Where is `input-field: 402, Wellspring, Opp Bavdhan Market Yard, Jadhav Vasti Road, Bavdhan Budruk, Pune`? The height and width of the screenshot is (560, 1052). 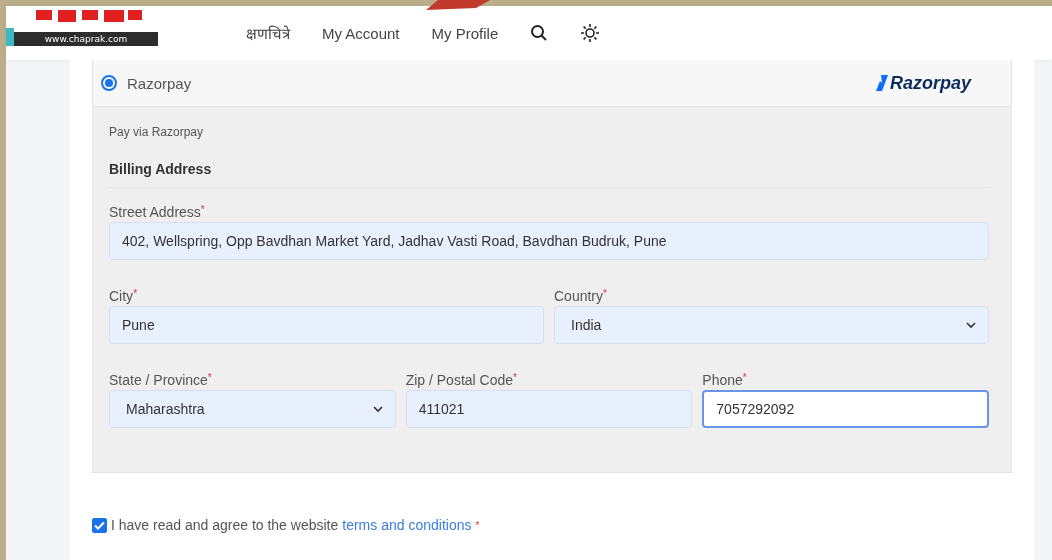 input-field: 402, Wellspring, Opp Bavdhan Market Yard, Jadhav Vasti Road, Bavdhan Budruk, Pune is located at coordinates (549, 241).